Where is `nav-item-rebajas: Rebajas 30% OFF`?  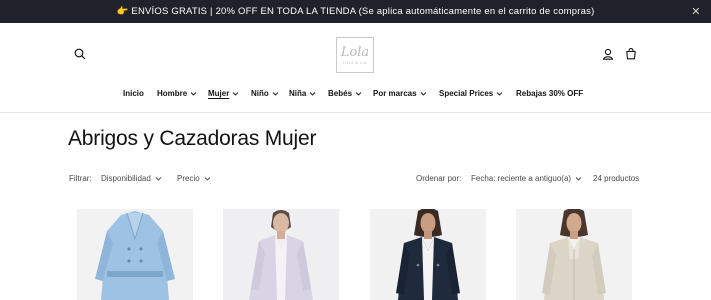 nav-item-rebajas: Rebajas 30% OFF is located at coordinates (549, 93).